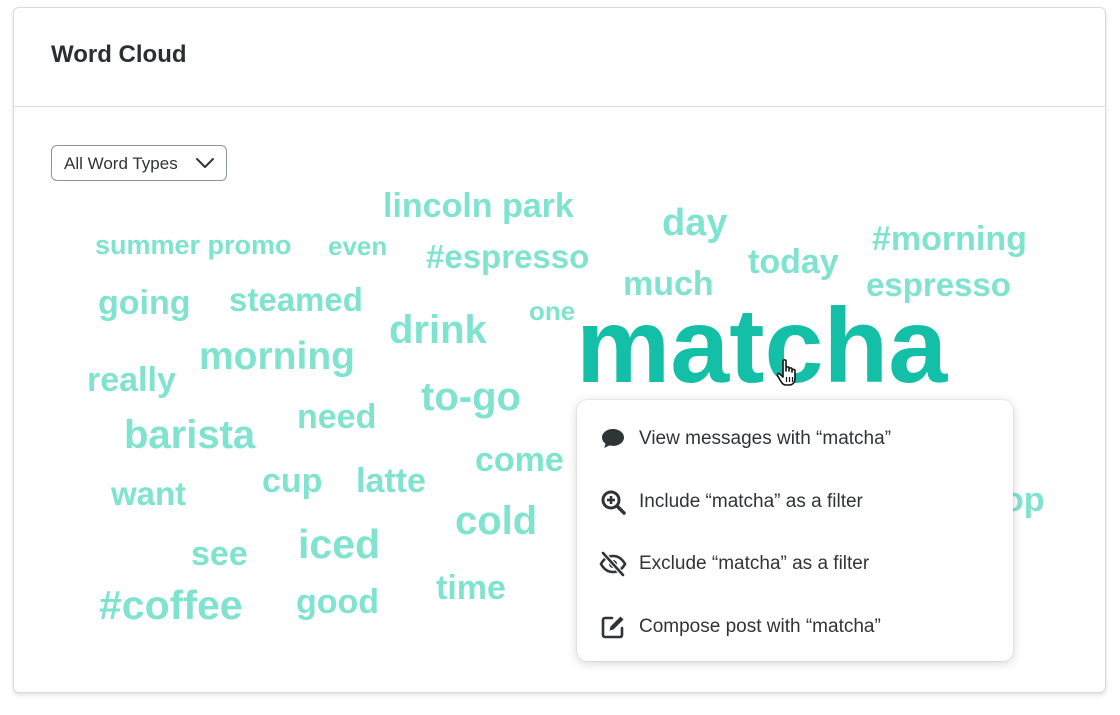 This screenshot has height=715, width=1120. I want to click on word-good: good, so click(337, 602).